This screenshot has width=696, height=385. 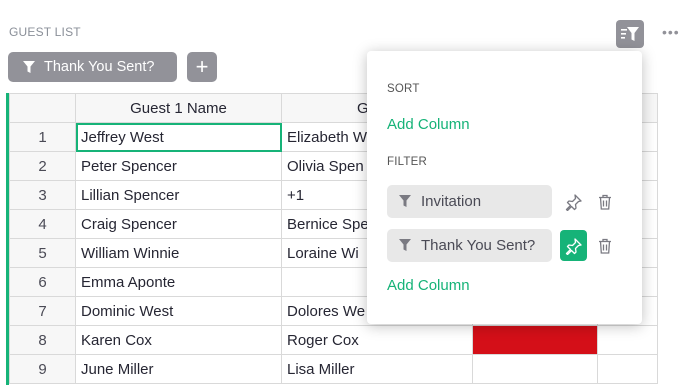 I want to click on filter-bar-pill: Thank You Sent?, so click(x=92, y=67).